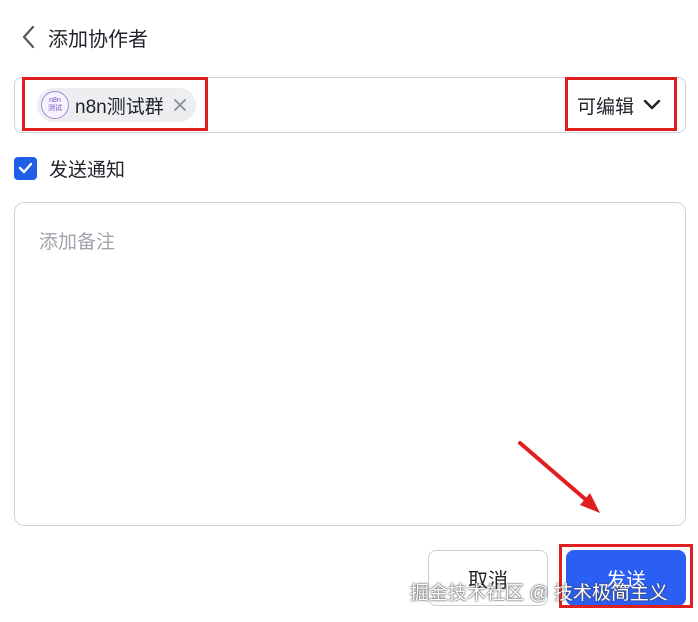  I want to click on send-notification-label: 发送通知, so click(87, 170).